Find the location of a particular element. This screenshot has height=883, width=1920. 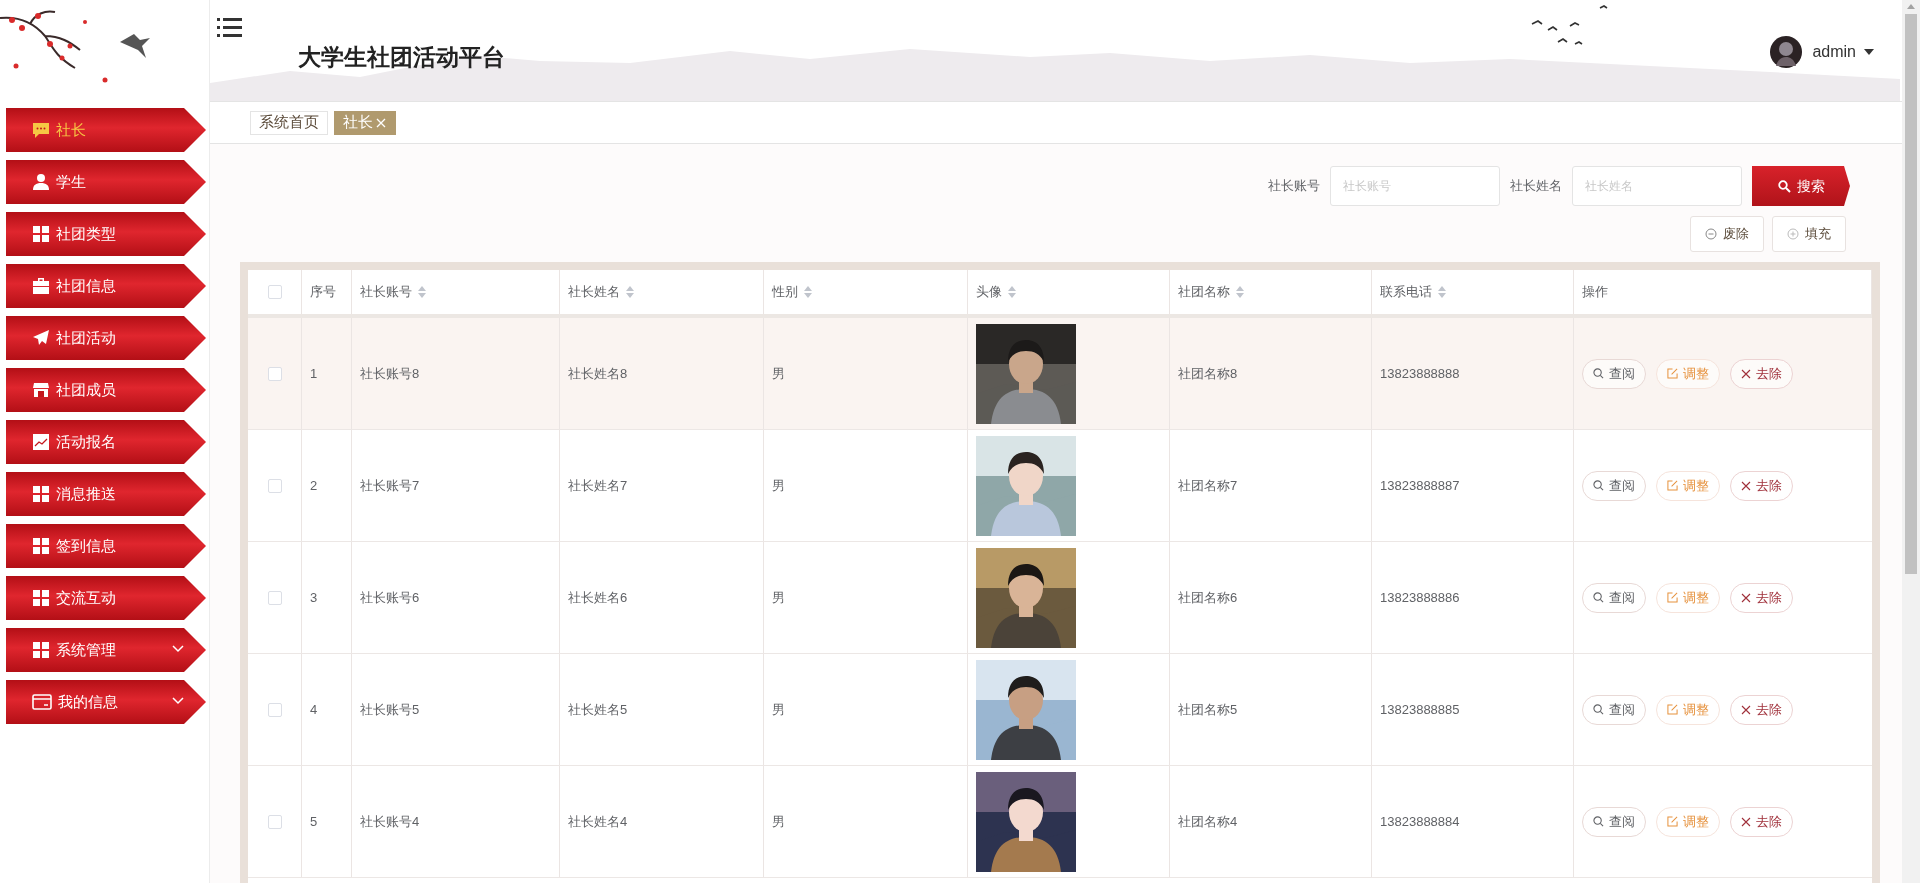

plus-circle-icon is located at coordinates (1793, 234).